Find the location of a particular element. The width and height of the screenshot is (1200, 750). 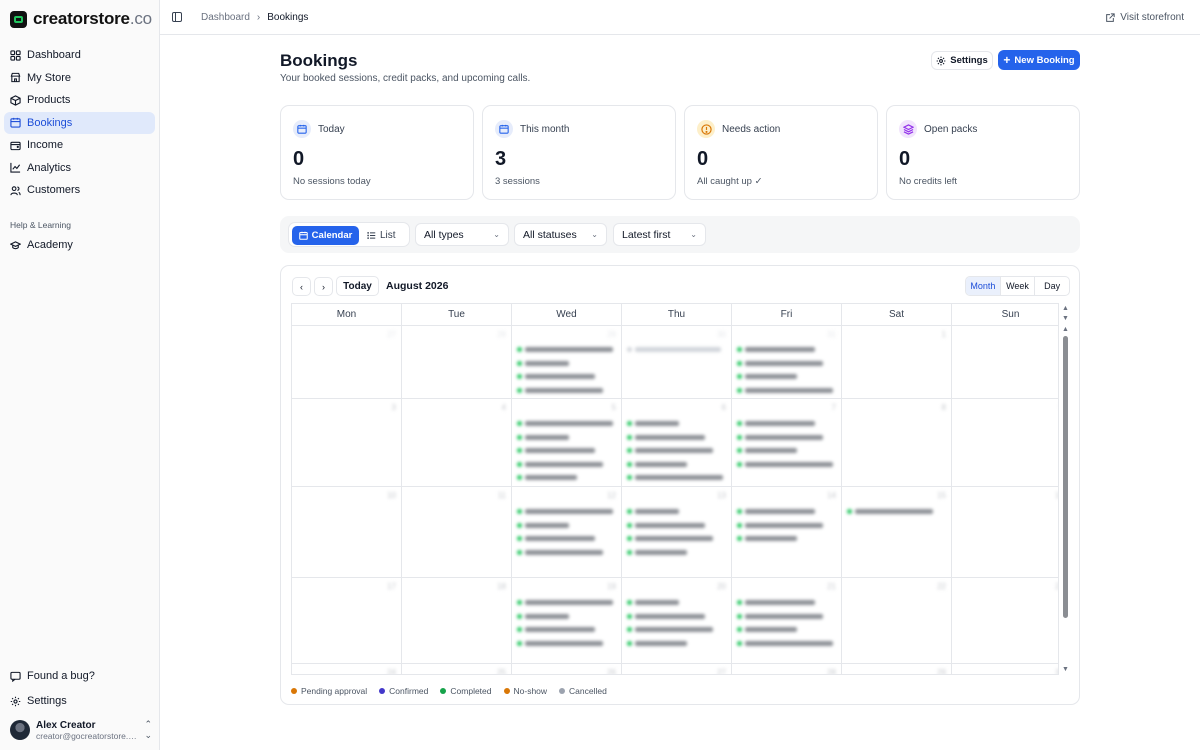

calendar-day-cell: 2 is located at coordinates (1005, 362).